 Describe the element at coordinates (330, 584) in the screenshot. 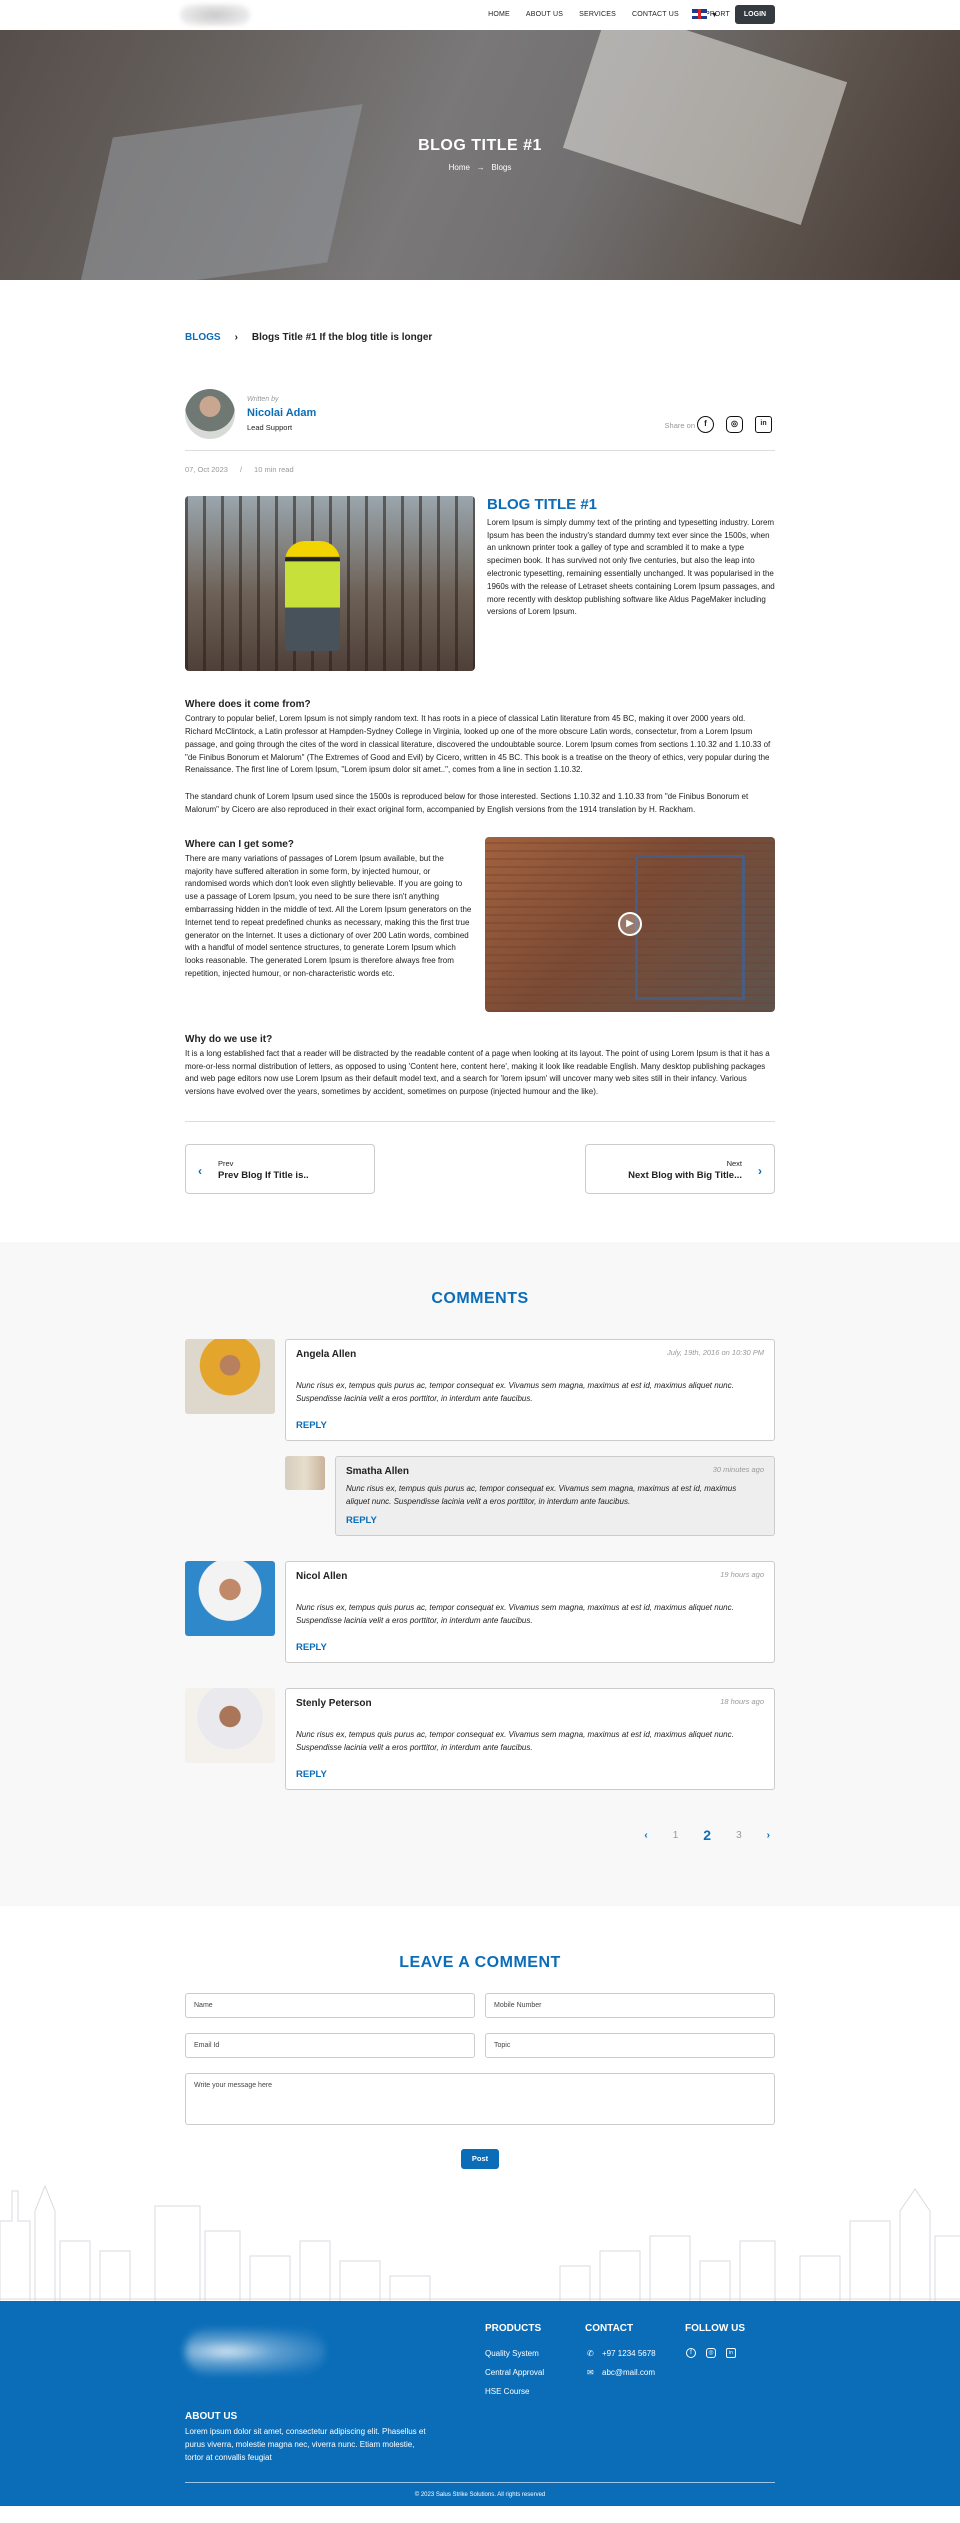

I see `construction-worker-image` at that location.